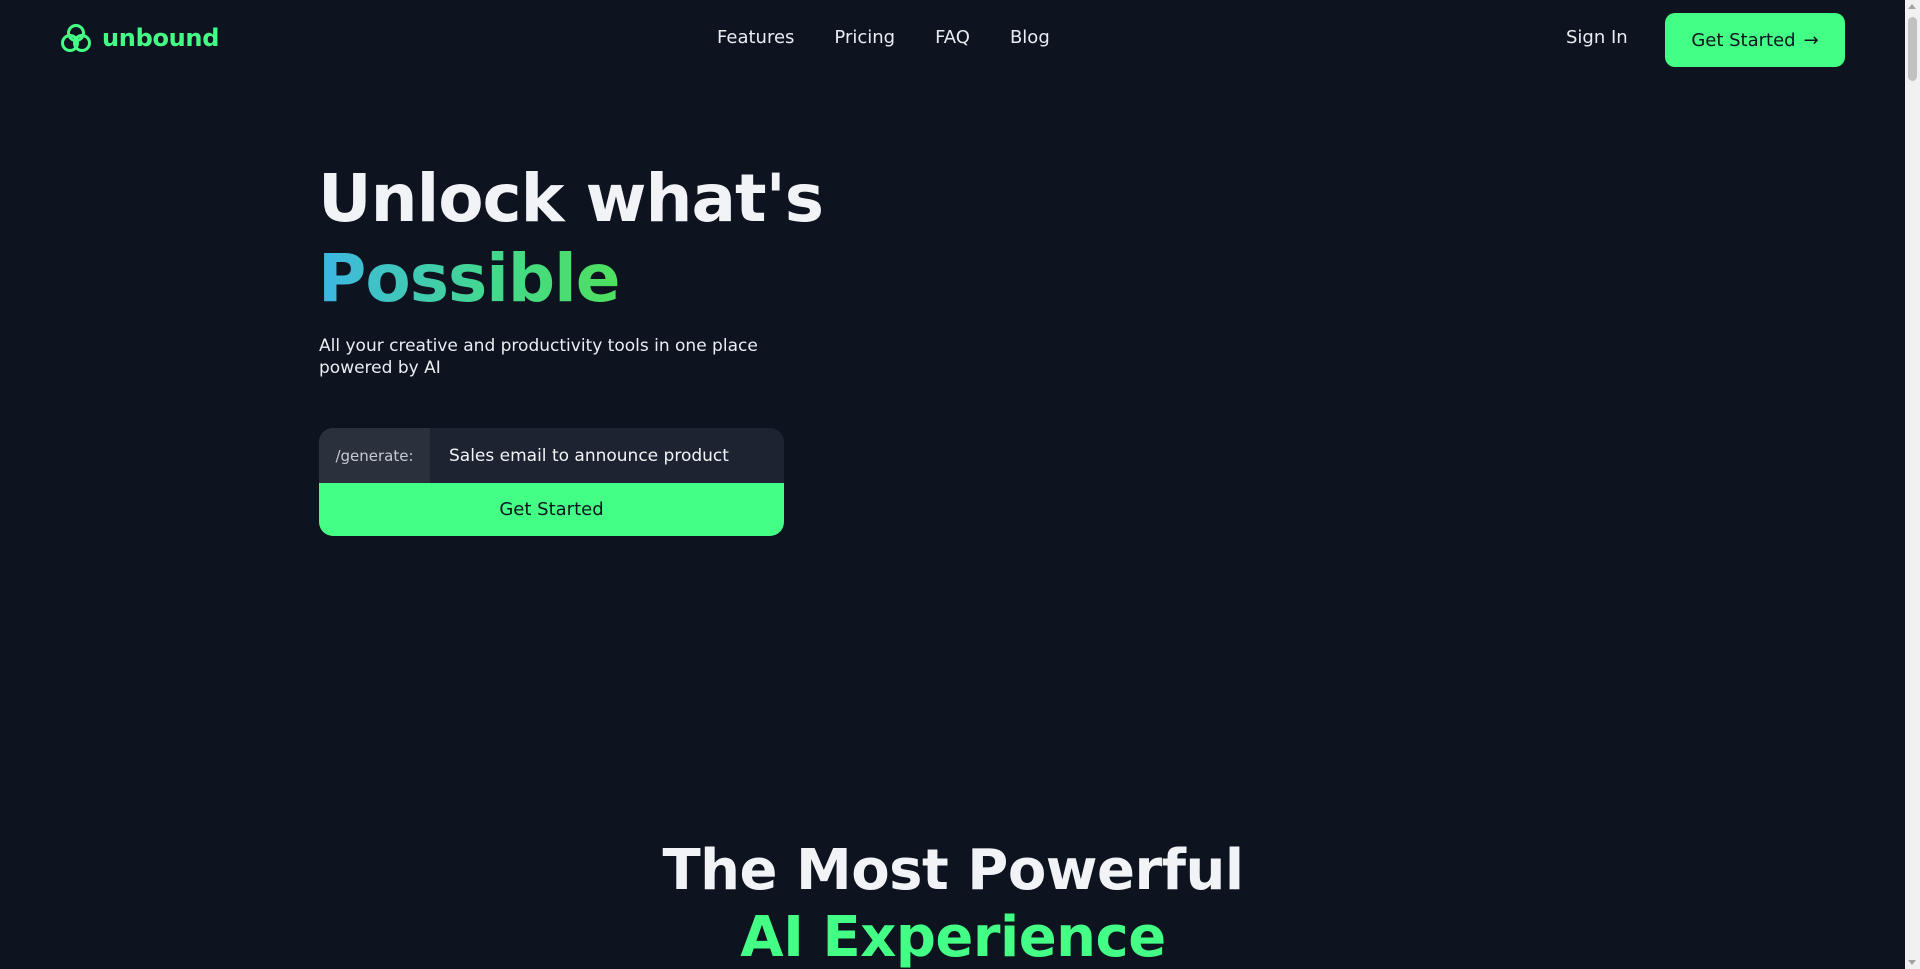  I want to click on vertical-scrollbar, so click(1912, 484).